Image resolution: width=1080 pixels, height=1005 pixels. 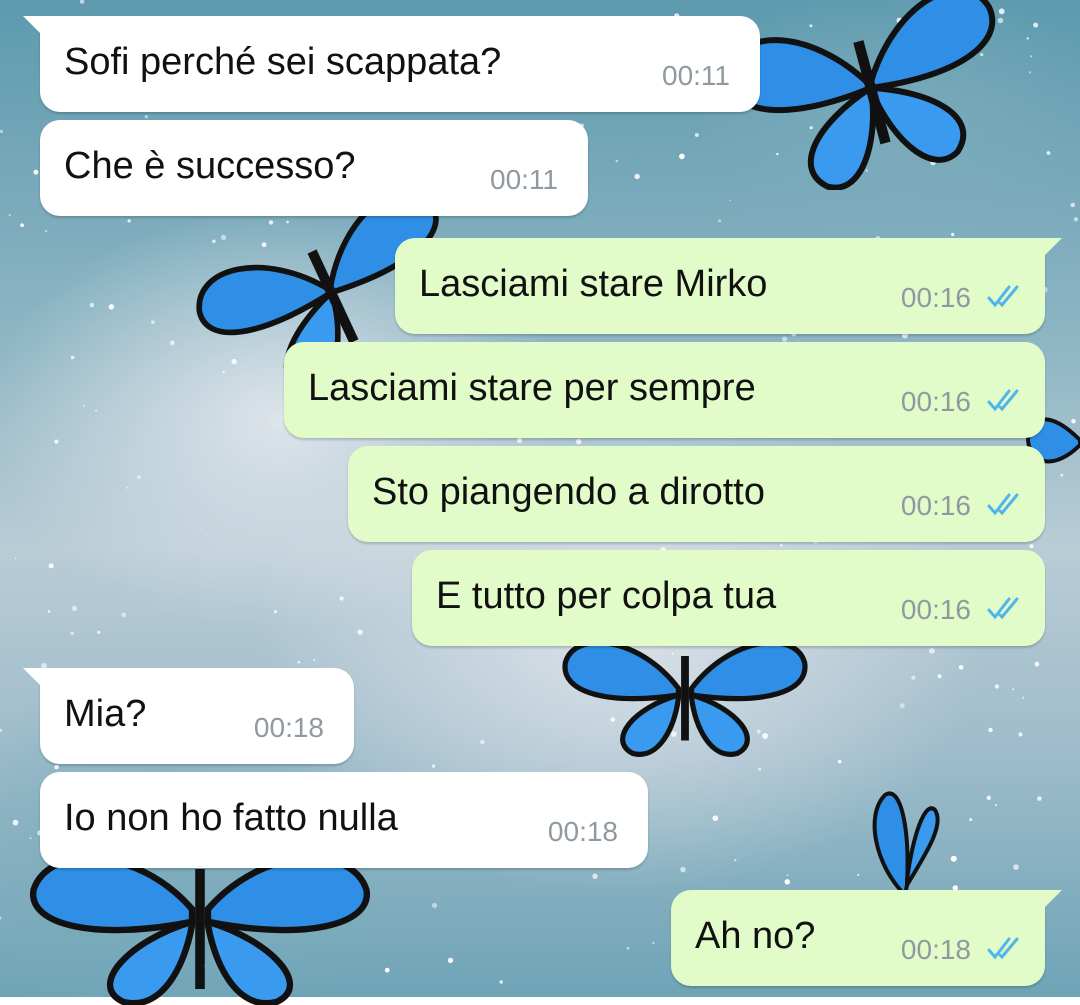 I want to click on message-bubble-incoming: Mia? 00:18, so click(x=188, y=716).